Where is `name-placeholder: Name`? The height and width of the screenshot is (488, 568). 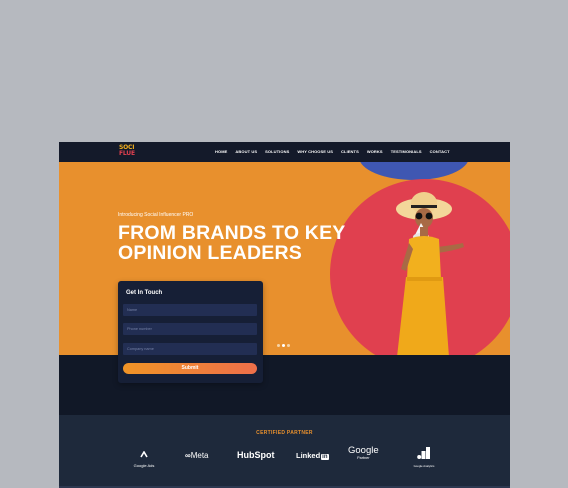 name-placeholder: Name is located at coordinates (132, 310).